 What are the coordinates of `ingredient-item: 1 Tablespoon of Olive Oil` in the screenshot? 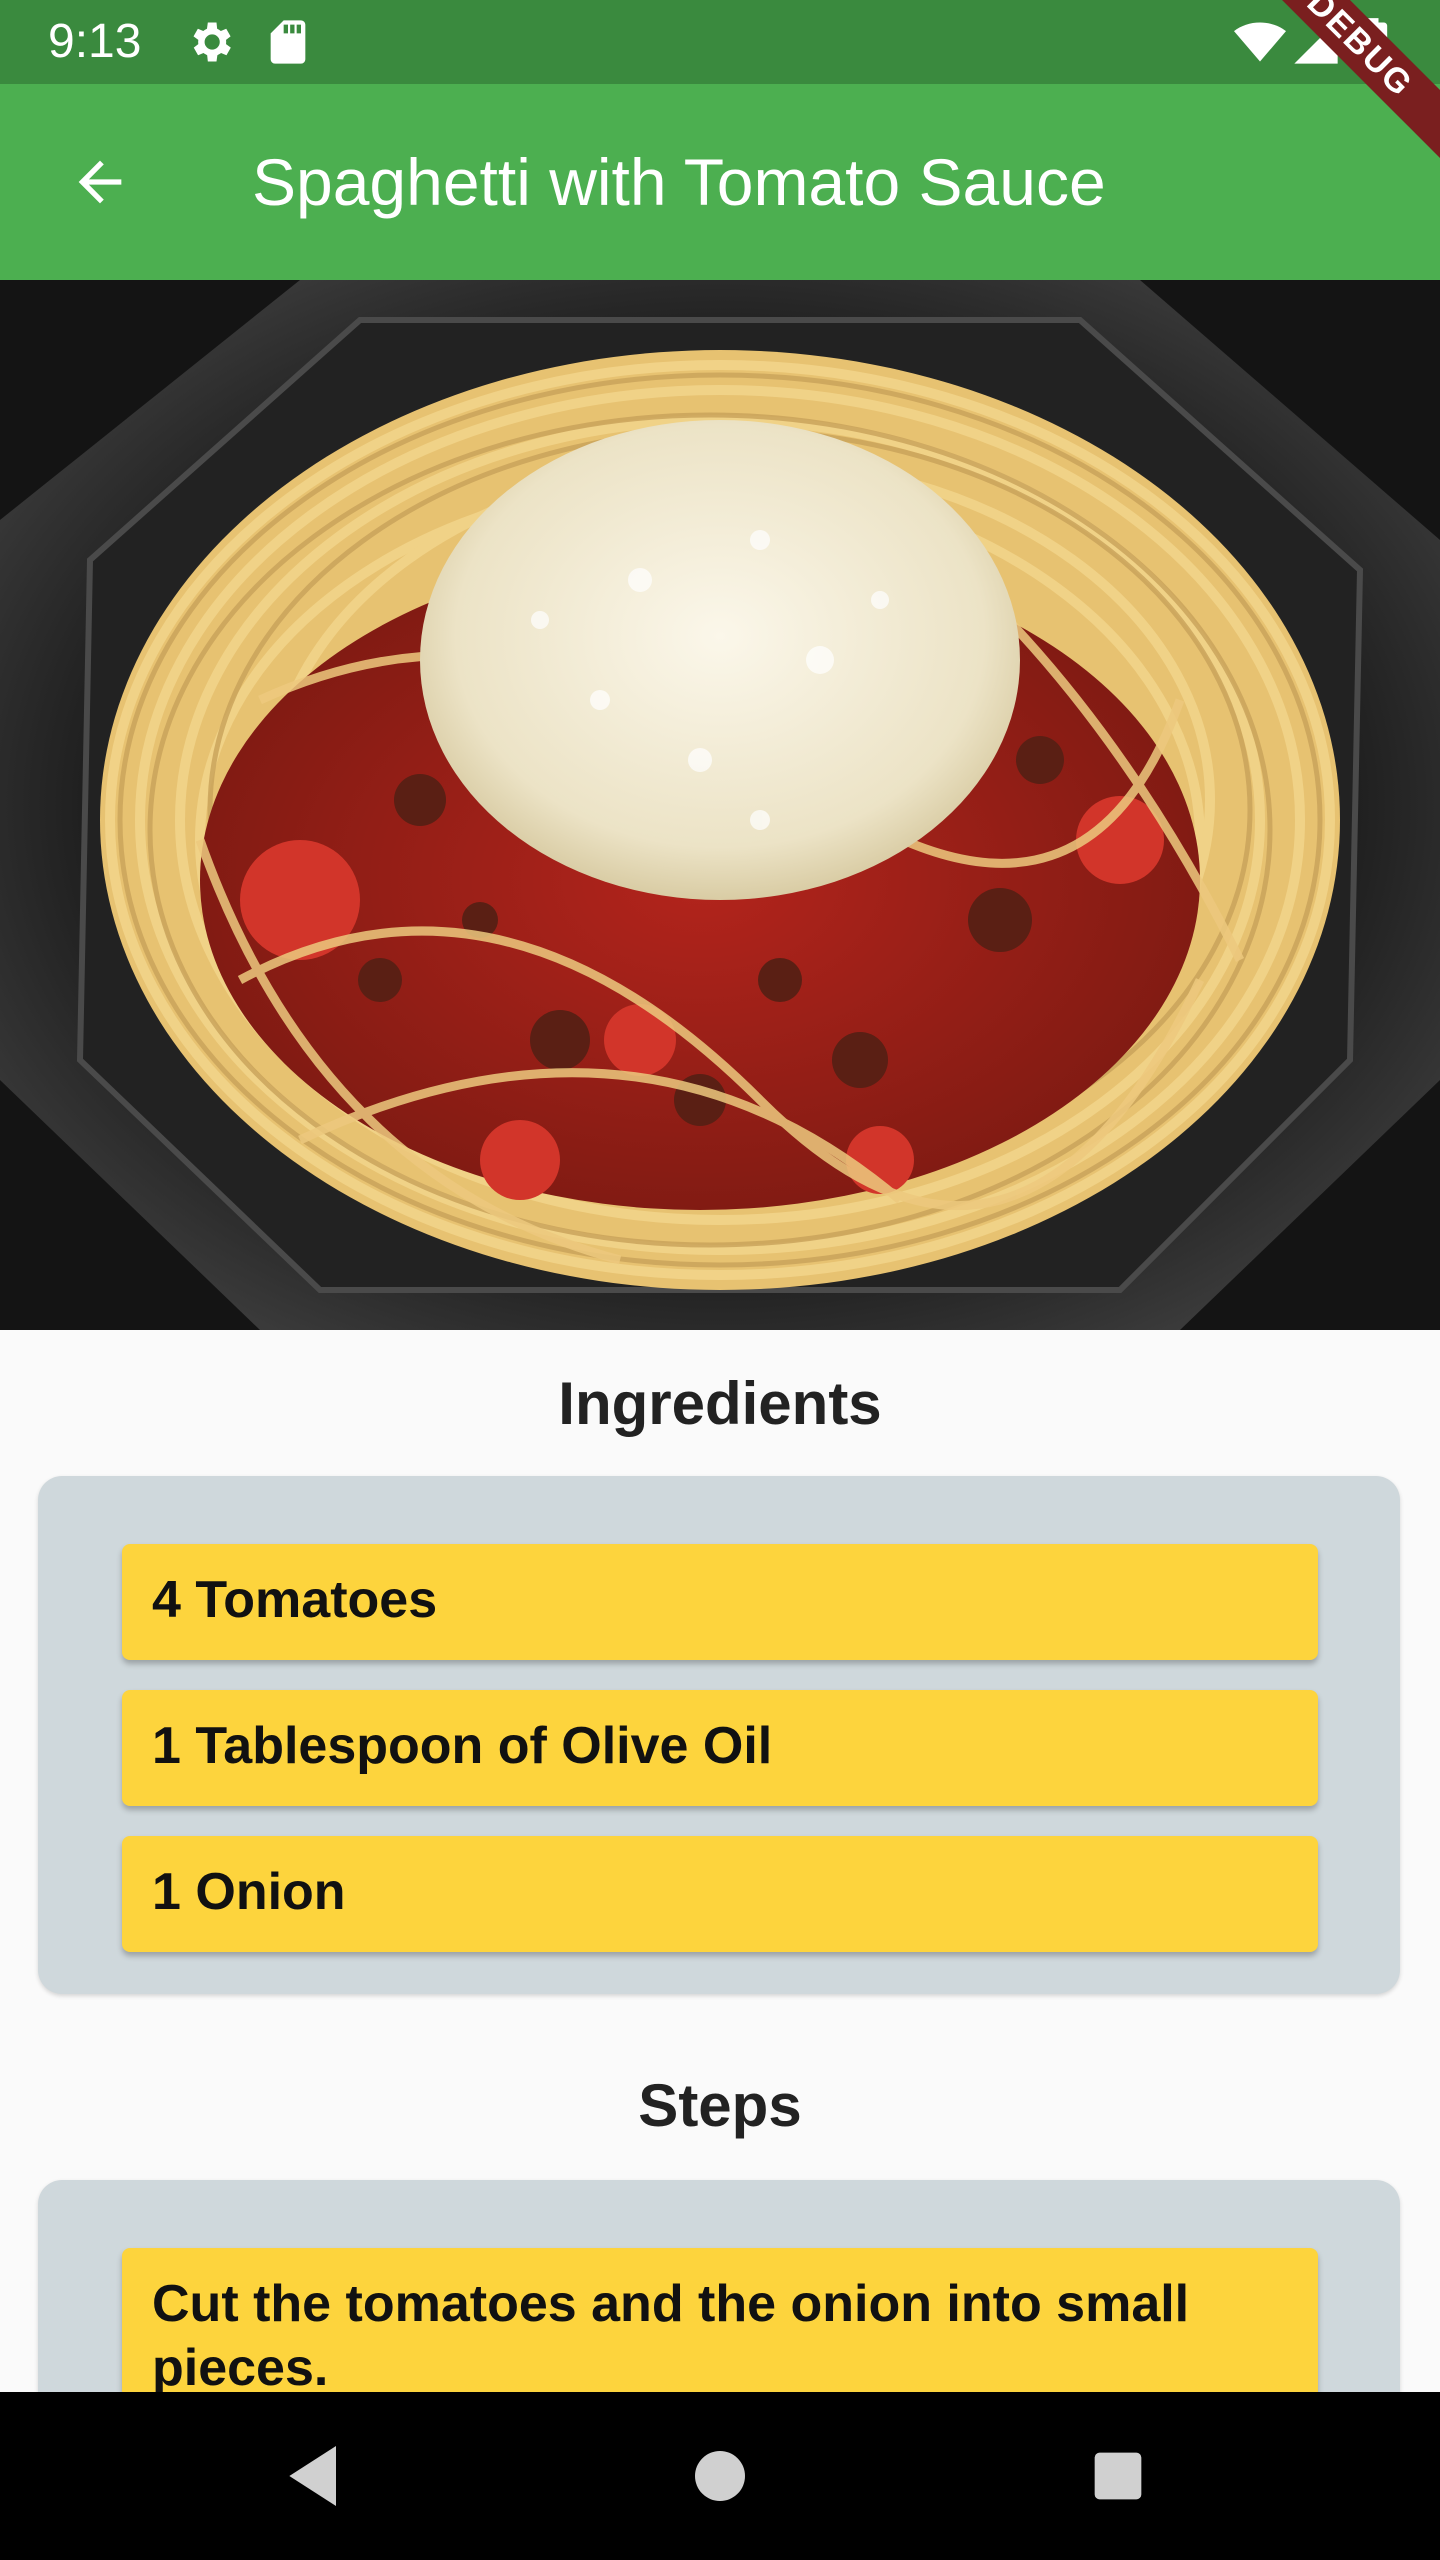 It's located at (720, 1748).